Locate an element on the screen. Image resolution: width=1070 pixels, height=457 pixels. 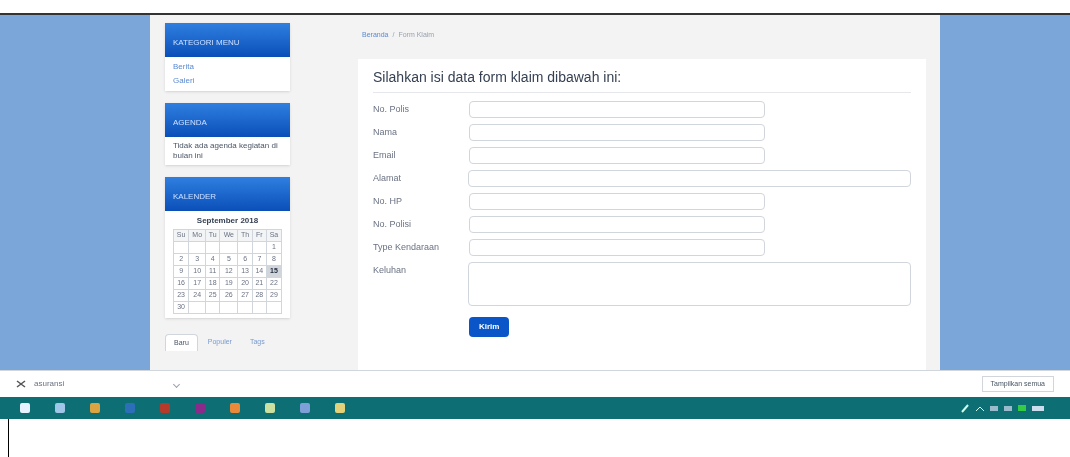
field-label: Email is located at coordinates (385, 154).